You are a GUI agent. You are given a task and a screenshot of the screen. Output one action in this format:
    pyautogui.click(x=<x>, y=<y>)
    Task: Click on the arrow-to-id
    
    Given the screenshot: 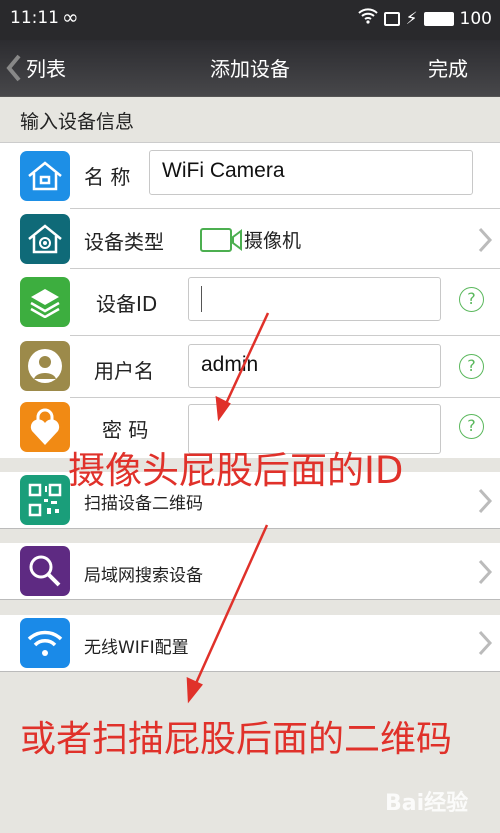 What is the action you would take?
    pyautogui.click(x=242, y=367)
    